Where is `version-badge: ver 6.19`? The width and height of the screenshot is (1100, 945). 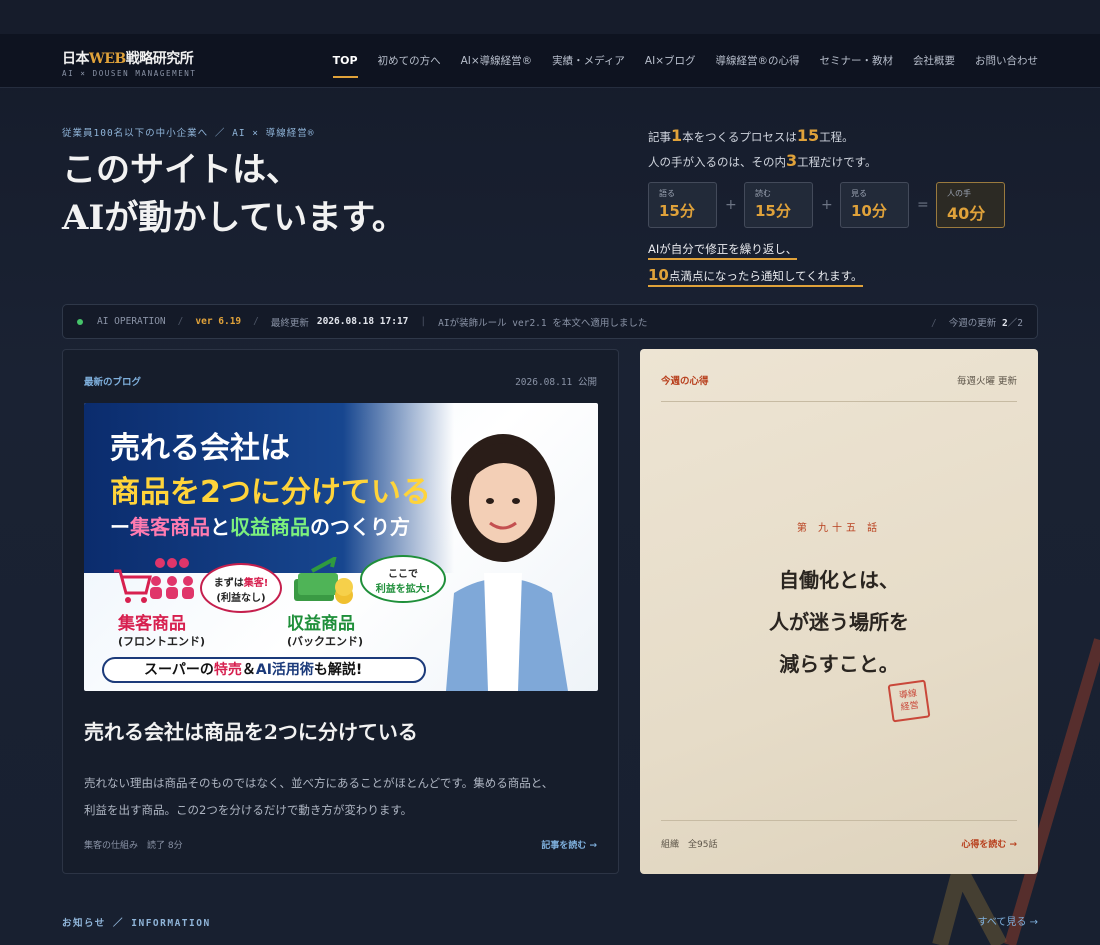
version-badge: ver 6.19 is located at coordinates (218, 321).